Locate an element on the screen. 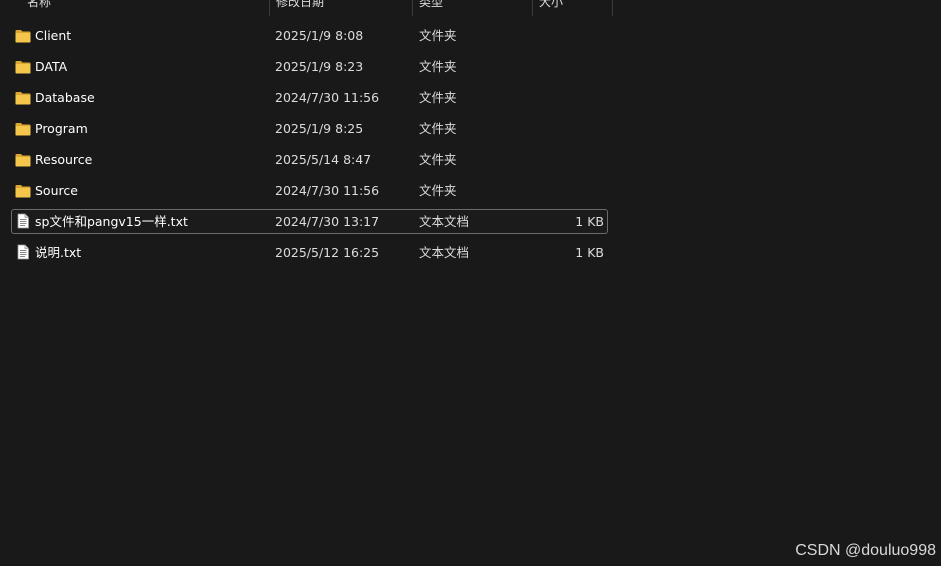 Image resolution: width=941 pixels, height=566 pixels. column-size-header: 大小 is located at coordinates (551, 5).